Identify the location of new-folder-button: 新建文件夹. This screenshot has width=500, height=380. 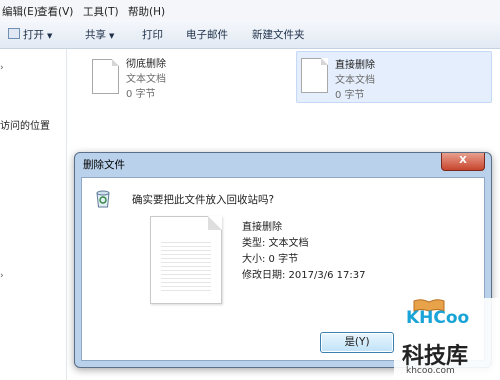
(278, 34).